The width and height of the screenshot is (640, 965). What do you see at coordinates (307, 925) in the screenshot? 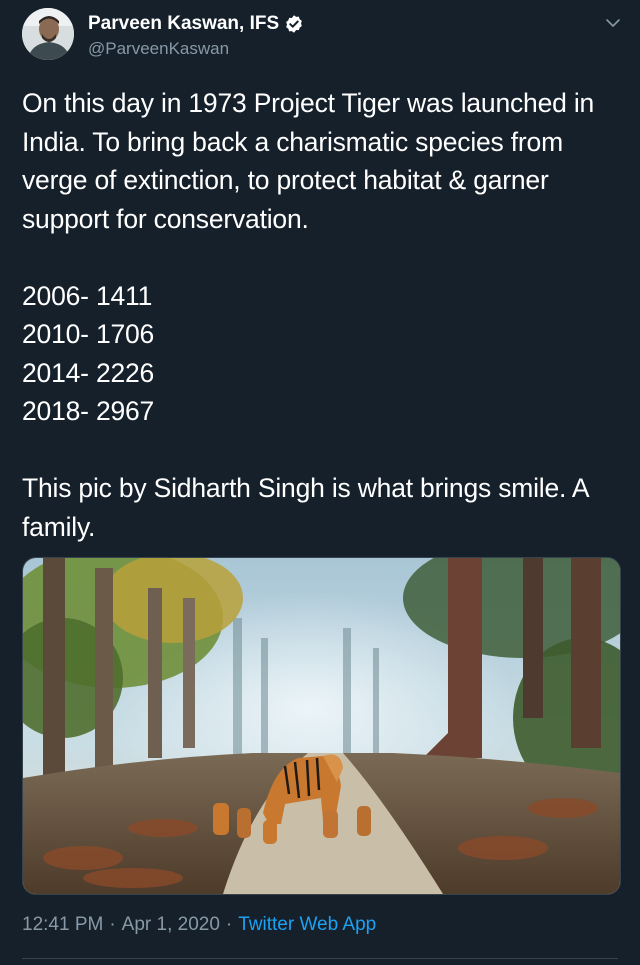
I see `tweet-source-link: Twitter Web App` at bounding box center [307, 925].